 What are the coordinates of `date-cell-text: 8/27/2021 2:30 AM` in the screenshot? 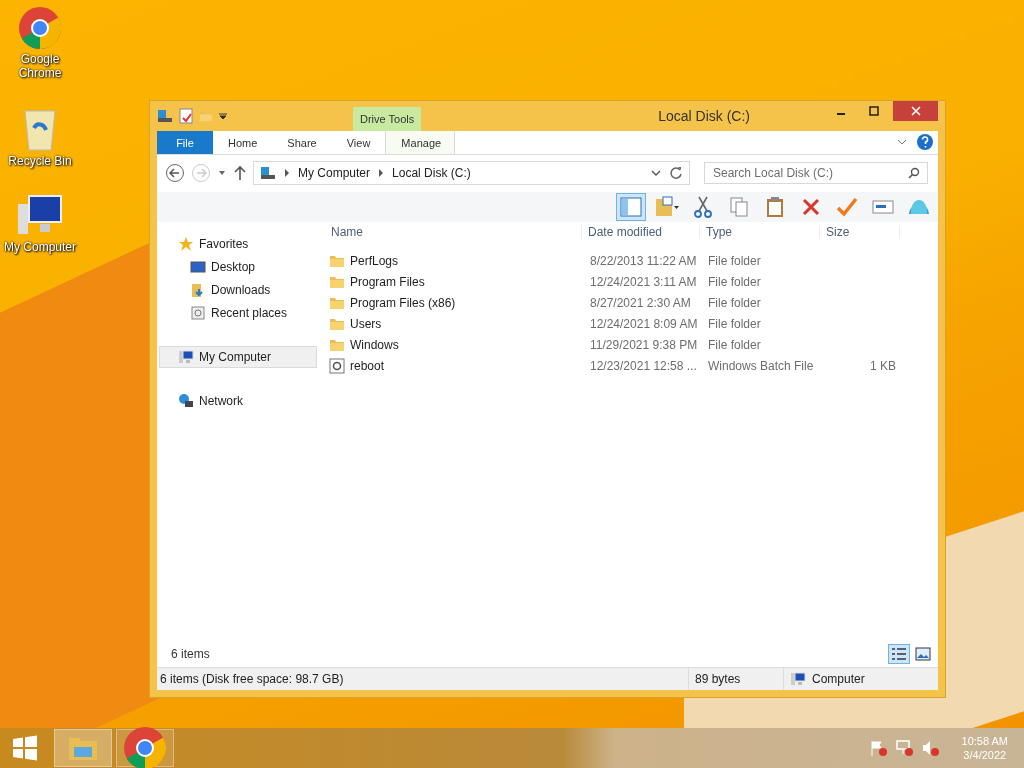 It's located at (640, 302).